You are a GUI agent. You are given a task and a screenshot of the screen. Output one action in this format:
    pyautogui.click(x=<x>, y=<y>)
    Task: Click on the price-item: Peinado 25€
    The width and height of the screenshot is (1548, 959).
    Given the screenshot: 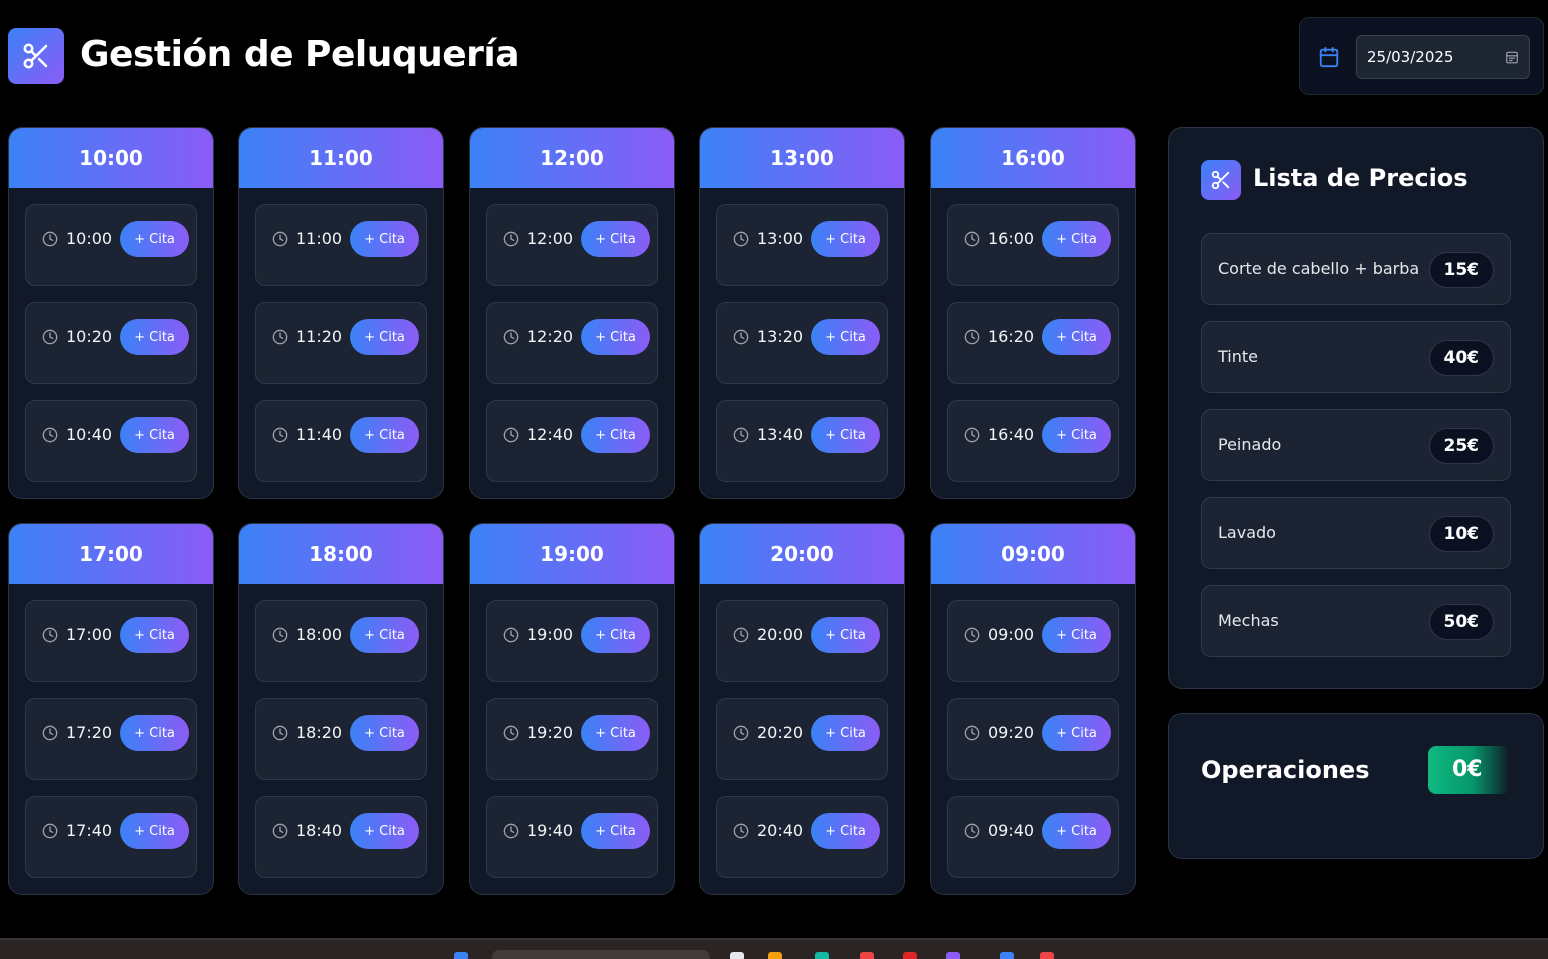 What is the action you would take?
    pyautogui.click(x=1356, y=445)
    